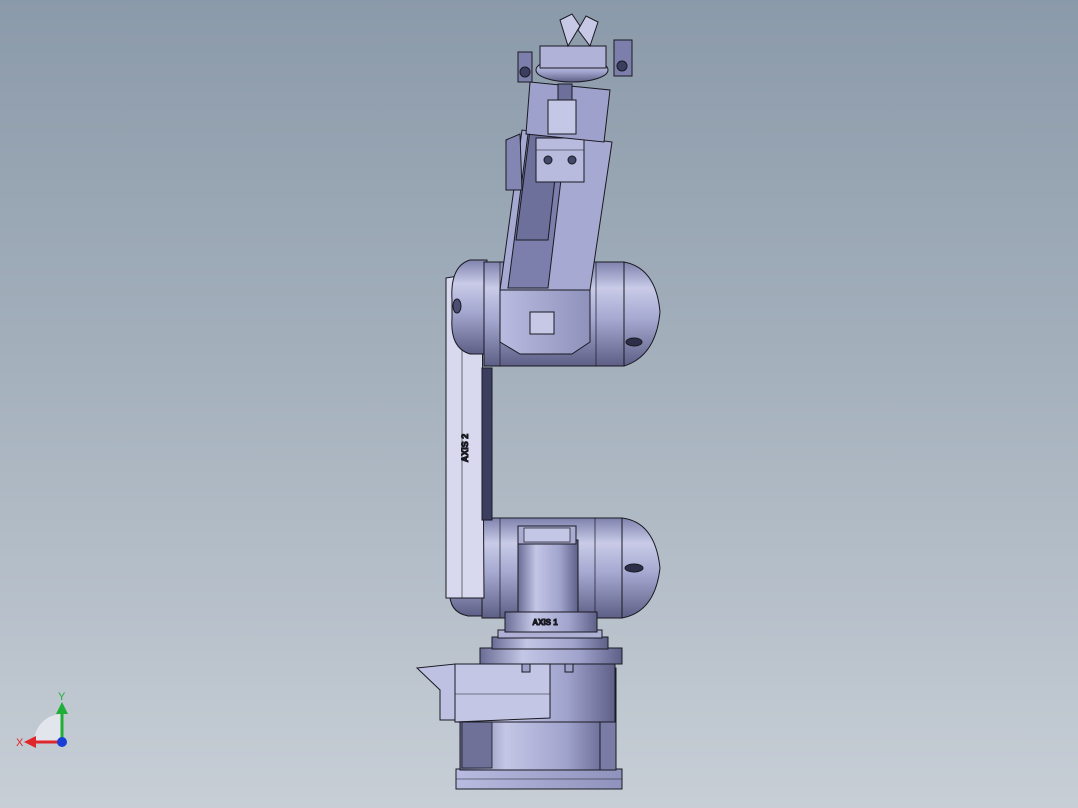 Image resolution: width=1078 pixels, height=808 pixels. What do you see at coordinates (465, 448) in the screenshot?
I see `axis2-label: AXIS 2` at bounding box center [465, 448].